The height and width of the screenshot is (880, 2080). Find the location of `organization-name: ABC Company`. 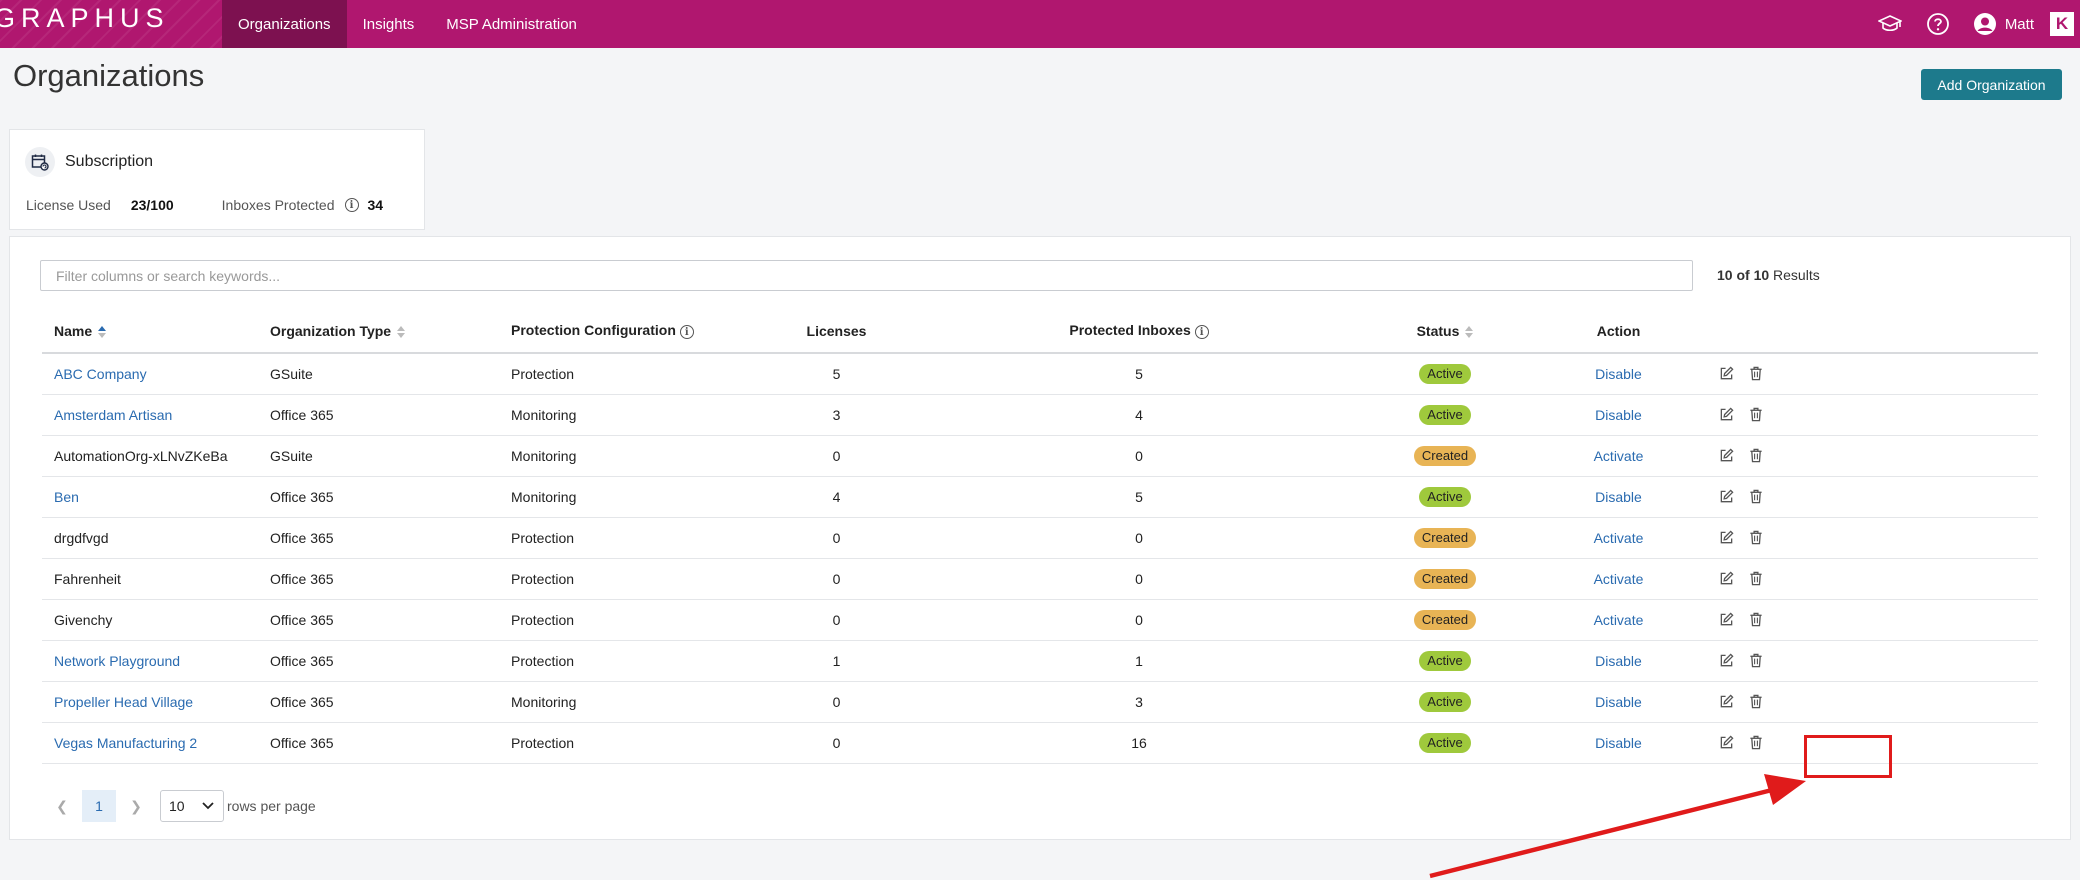

organization-name: ABC Company is located at coordinates (100, 374).